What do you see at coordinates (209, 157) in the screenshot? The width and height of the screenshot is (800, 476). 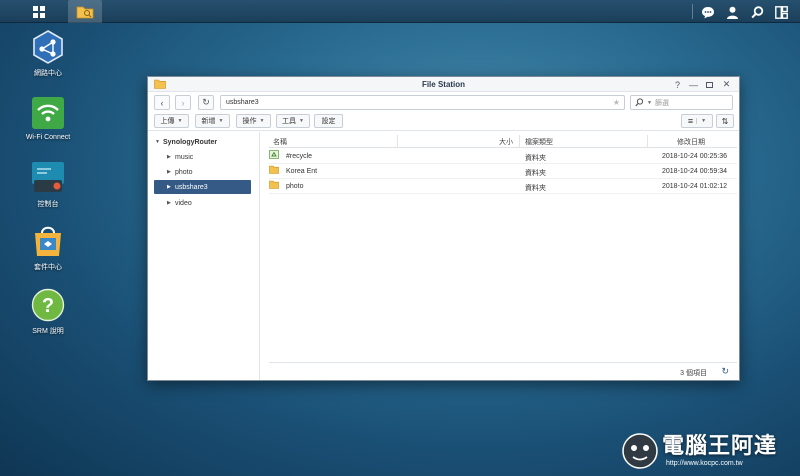 I see `tree-item-music: ▶ music` at bounding box center [209, 157].